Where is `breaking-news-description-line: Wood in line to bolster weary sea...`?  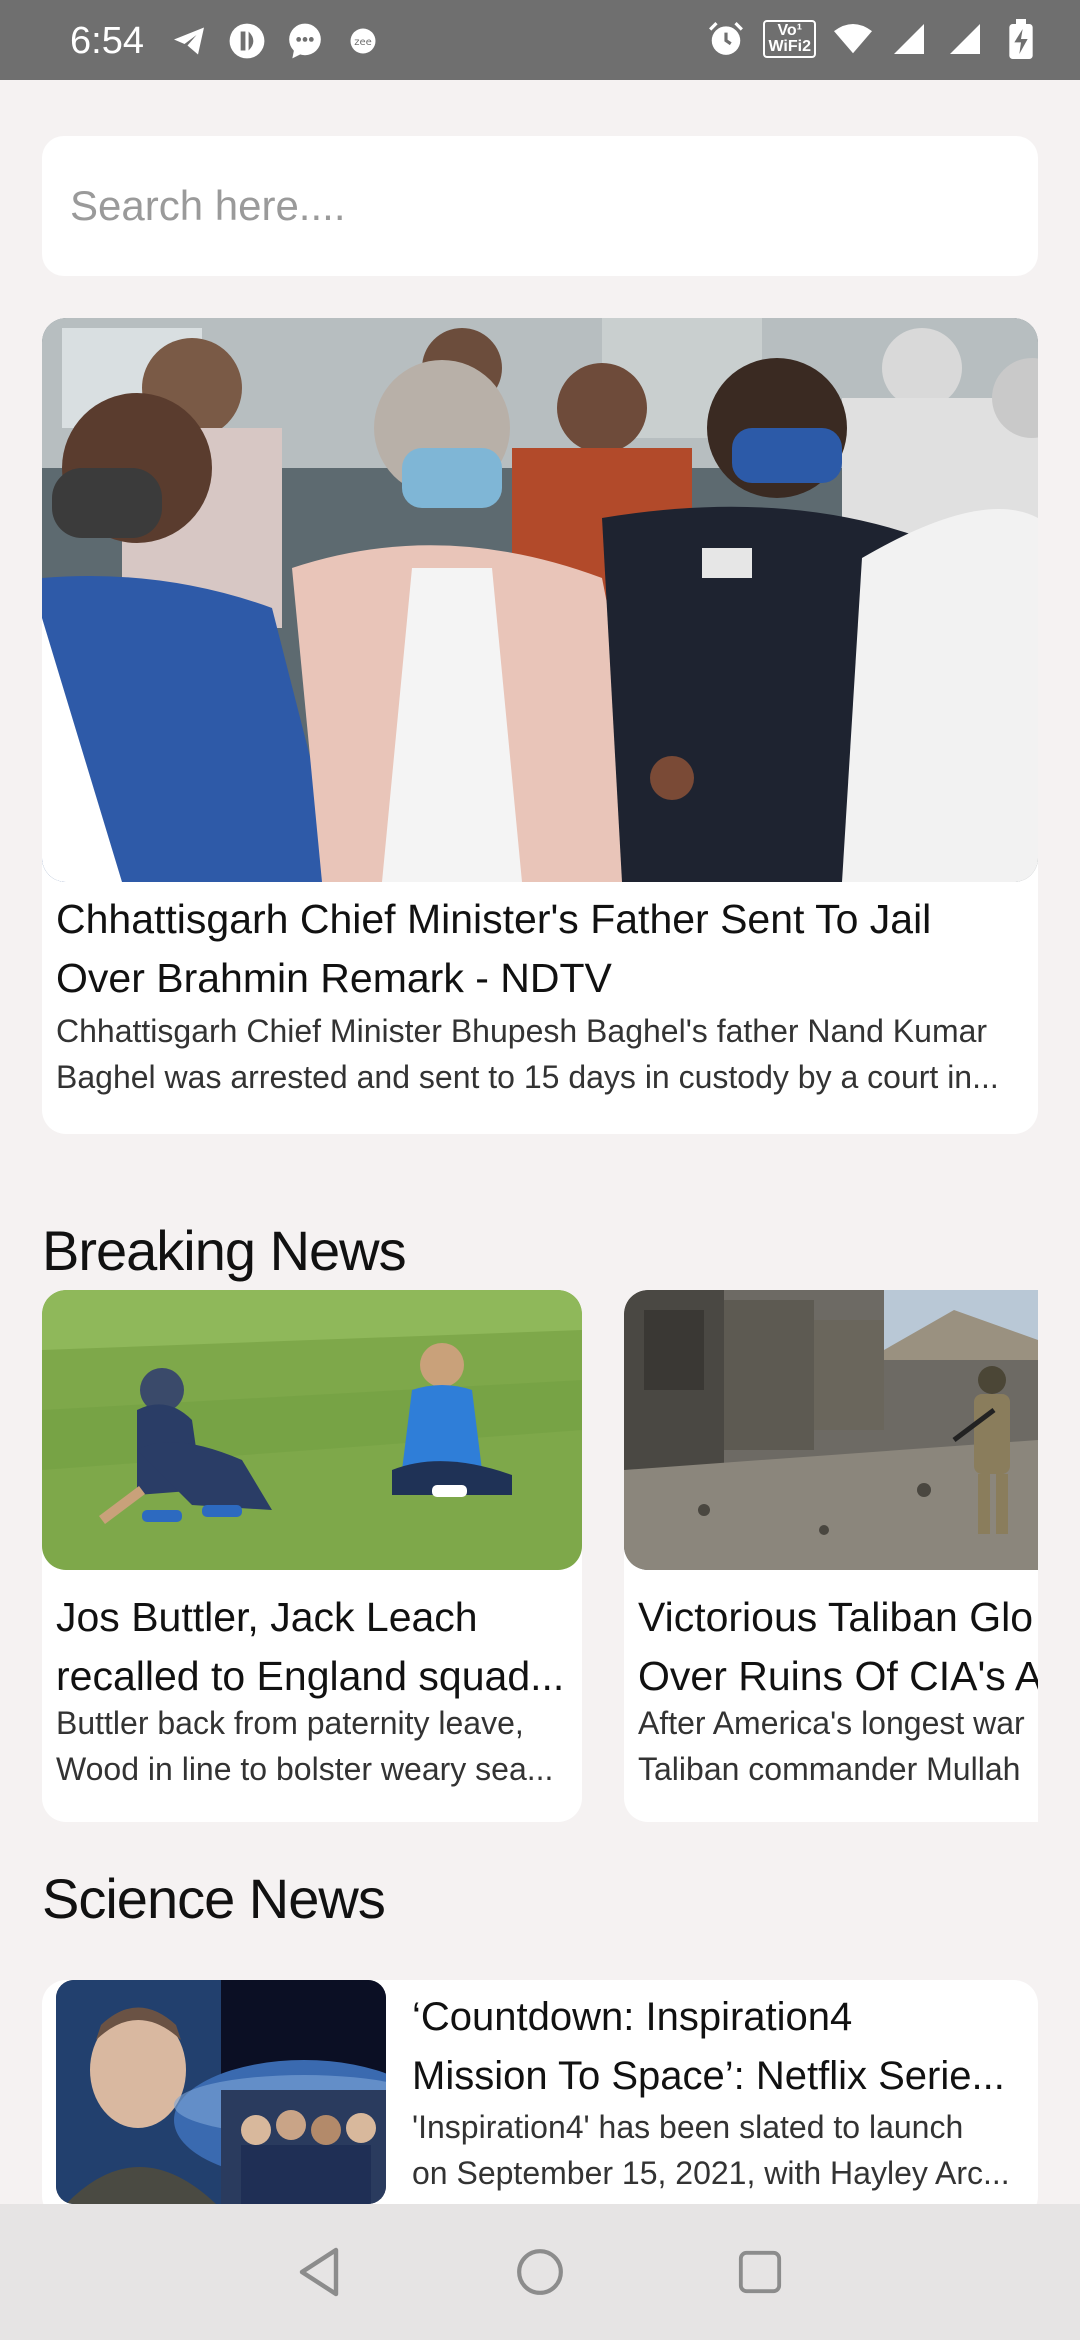 breaking-news-description-line: Wood in line to bolster weary sea... is located at coordinates (305, 1769).